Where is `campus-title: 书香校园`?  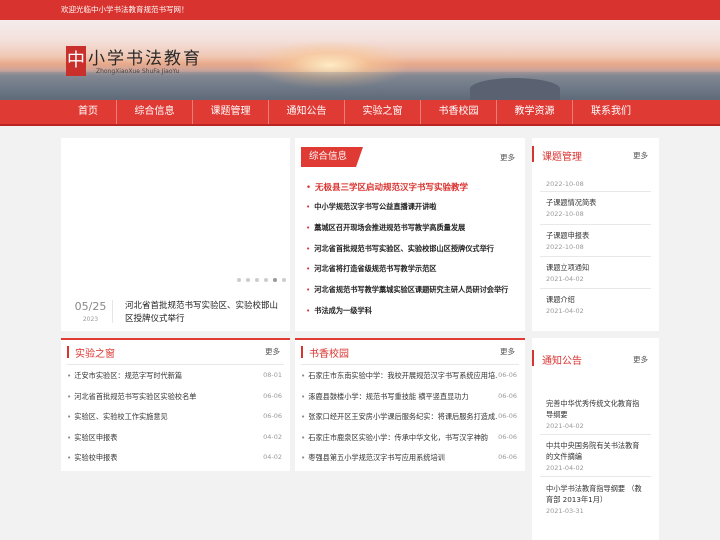
campus-title: 书香校园 is located at coordinates (325, 352).